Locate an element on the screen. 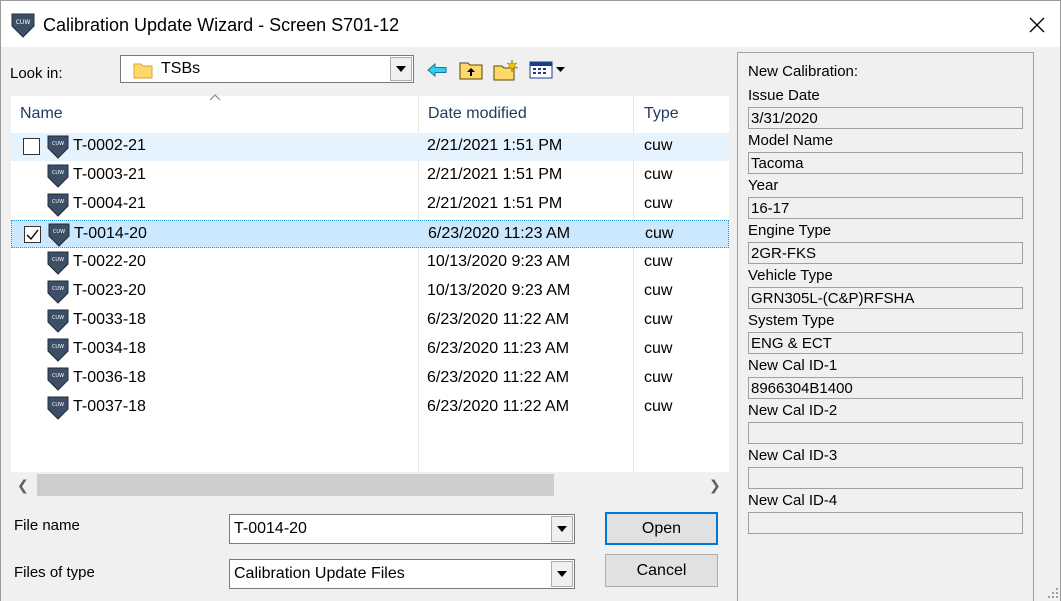 The width and height of the screenshot is (1061, 601). files-of-type-dropdown-button is located at coordinates (562, 574).